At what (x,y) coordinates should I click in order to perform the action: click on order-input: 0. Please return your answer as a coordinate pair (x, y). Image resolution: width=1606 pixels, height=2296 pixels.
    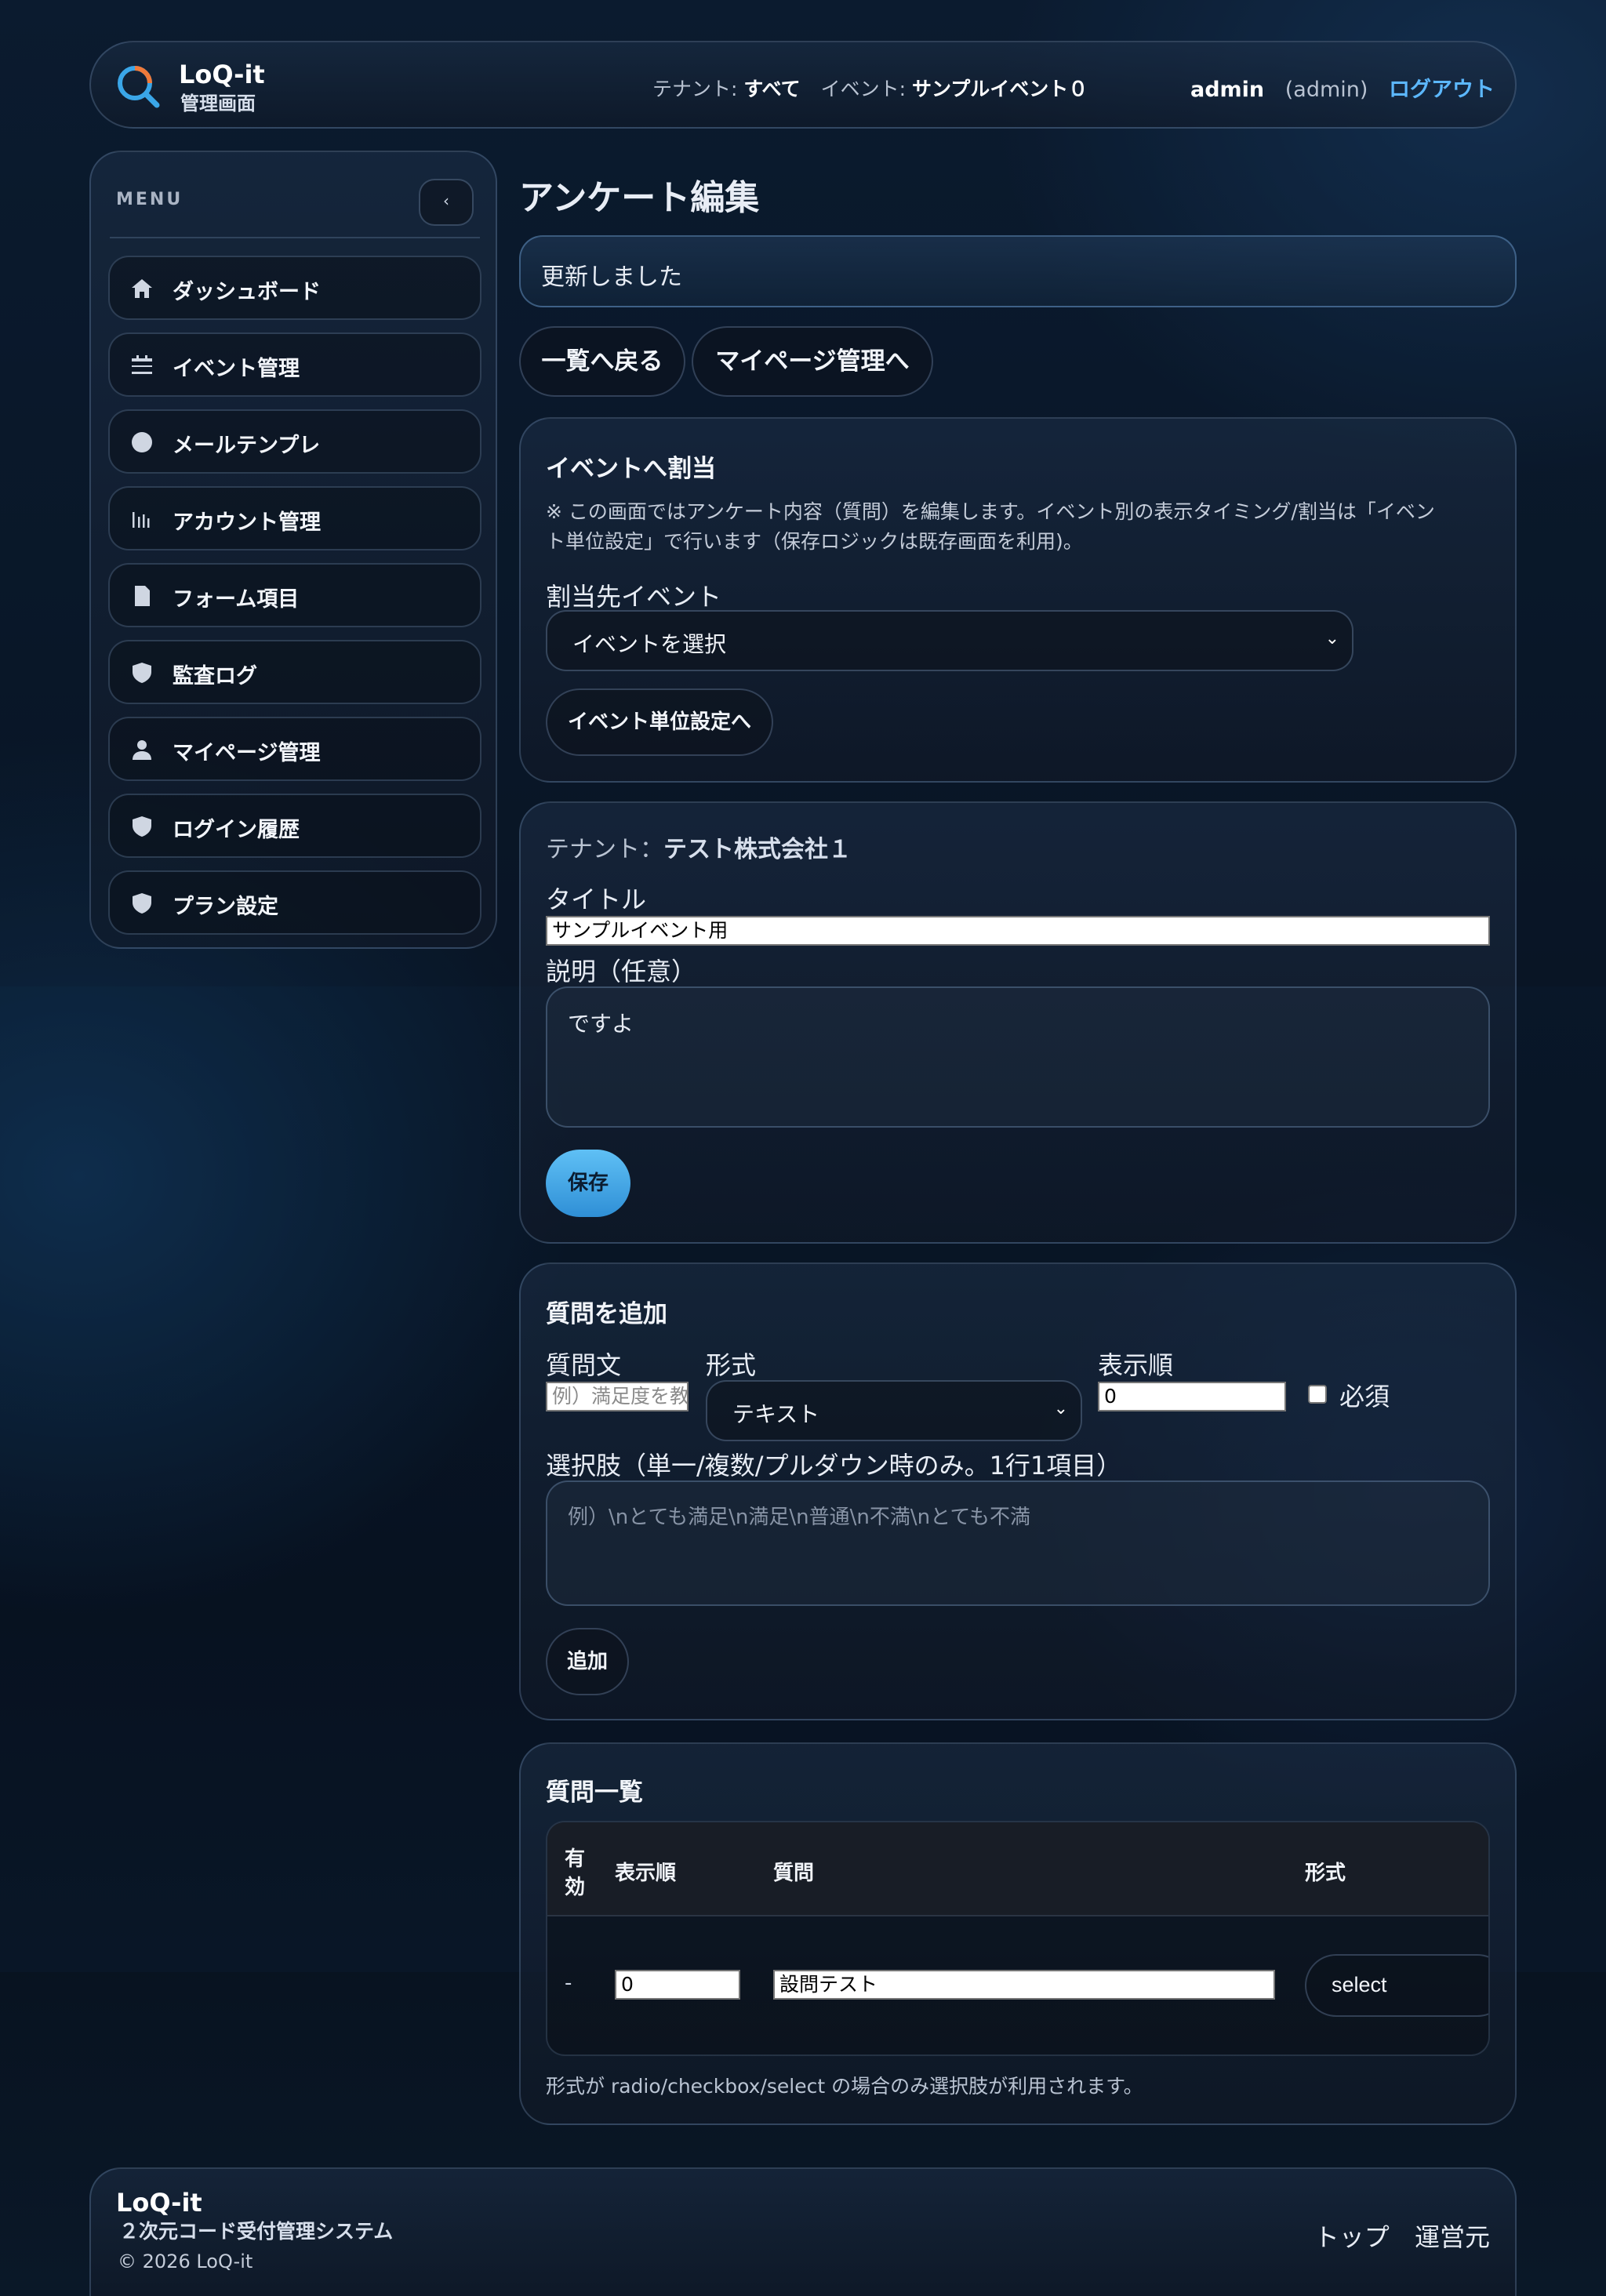
    Looking at the image, I should click on (1192, 1396).